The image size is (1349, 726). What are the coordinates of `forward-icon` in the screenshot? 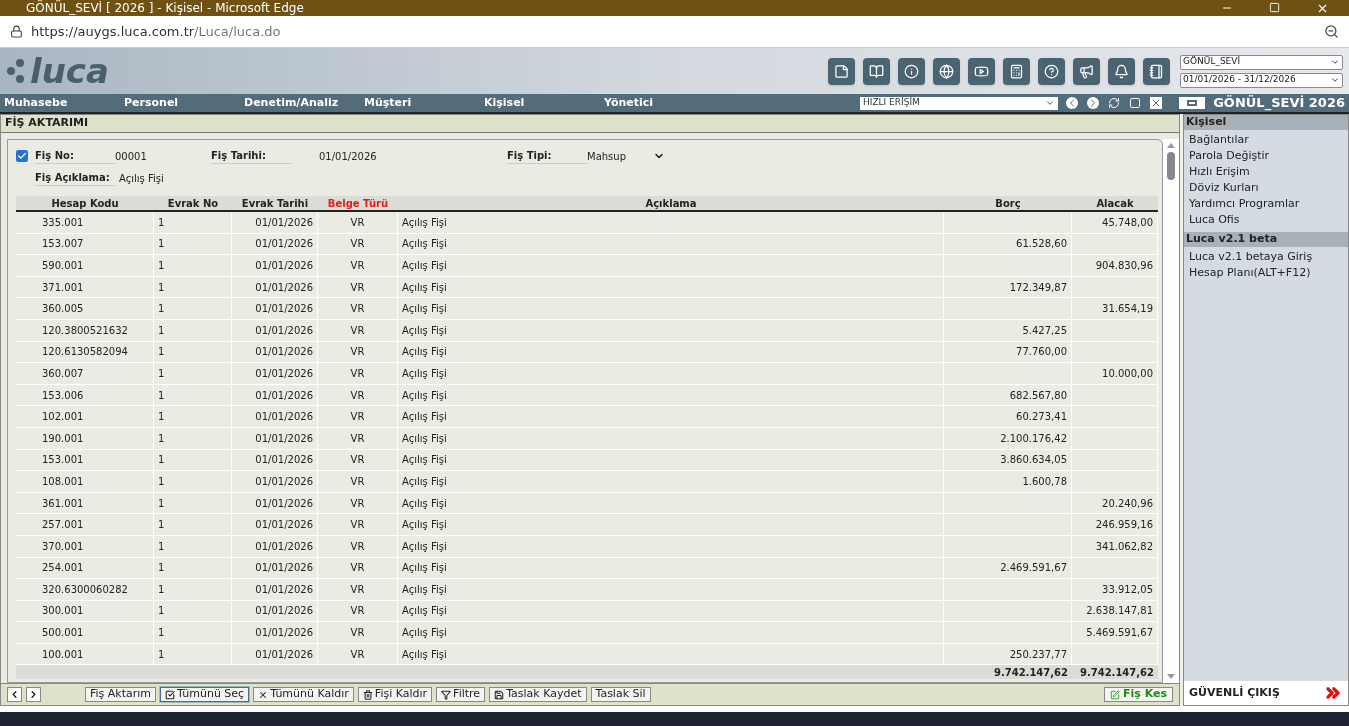 It's located at (1093, 103).